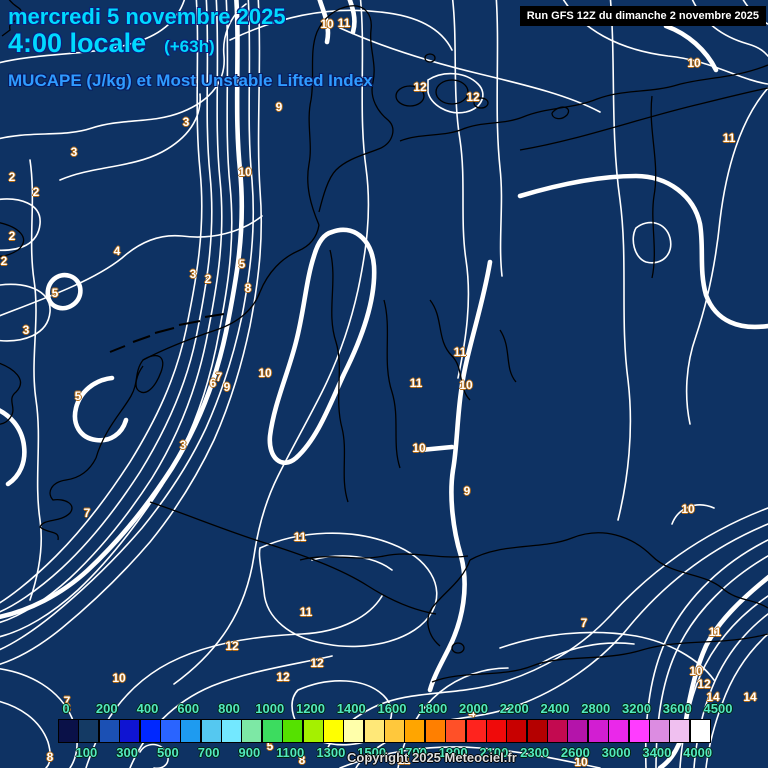 The height and width of the screenshot is (768, 768). I want to click on copyright-text: Copyright 2025 Meteociel.fr, so click(432, 757).